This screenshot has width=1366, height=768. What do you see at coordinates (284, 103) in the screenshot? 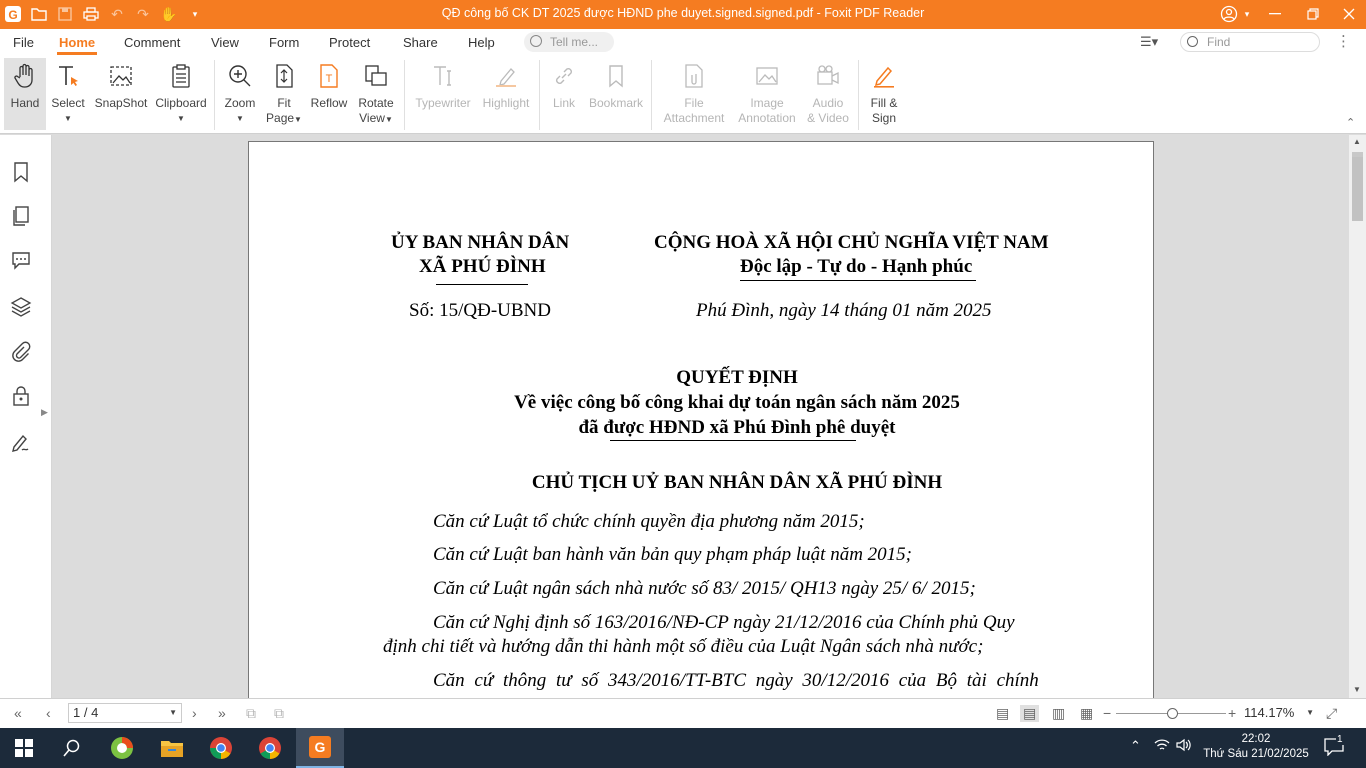
I see `fit-page-label-1: Fit` at bounding box center [284, 103].